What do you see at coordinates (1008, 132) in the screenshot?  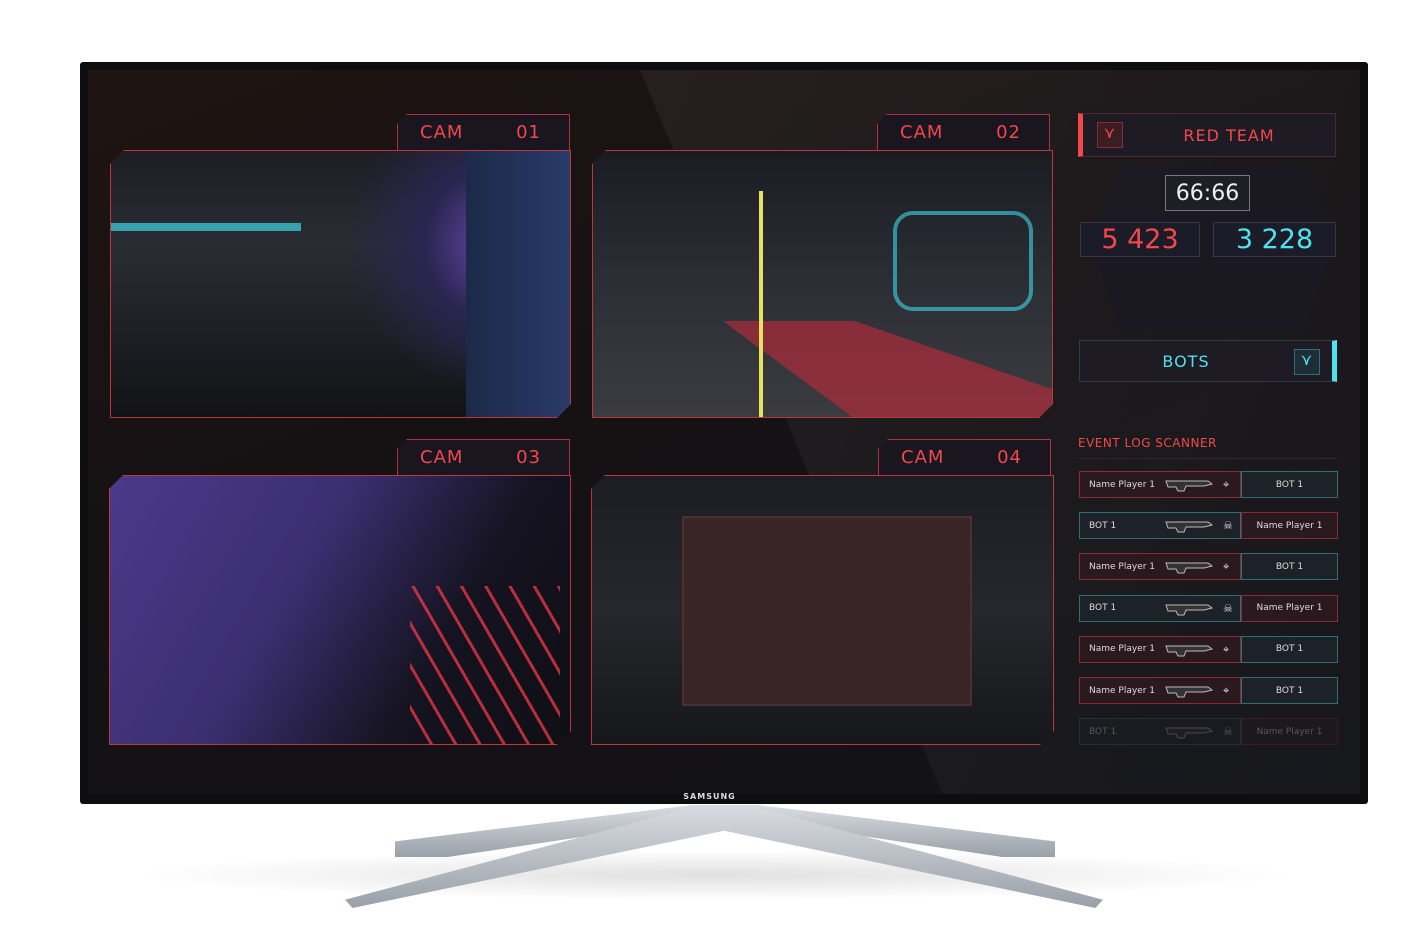 I see `cam-number: 02` at bounding box center [1008, 132].